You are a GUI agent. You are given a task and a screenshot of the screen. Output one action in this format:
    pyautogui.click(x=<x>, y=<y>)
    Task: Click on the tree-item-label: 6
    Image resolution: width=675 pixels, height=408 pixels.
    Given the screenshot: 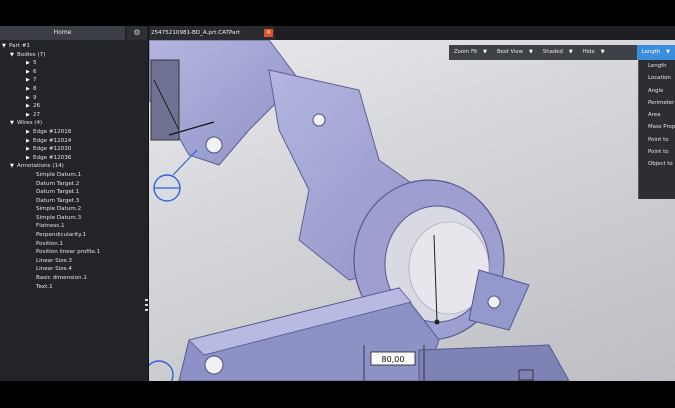 What is the action you would take?
    pyautogui.click(x=35, y=71)
    